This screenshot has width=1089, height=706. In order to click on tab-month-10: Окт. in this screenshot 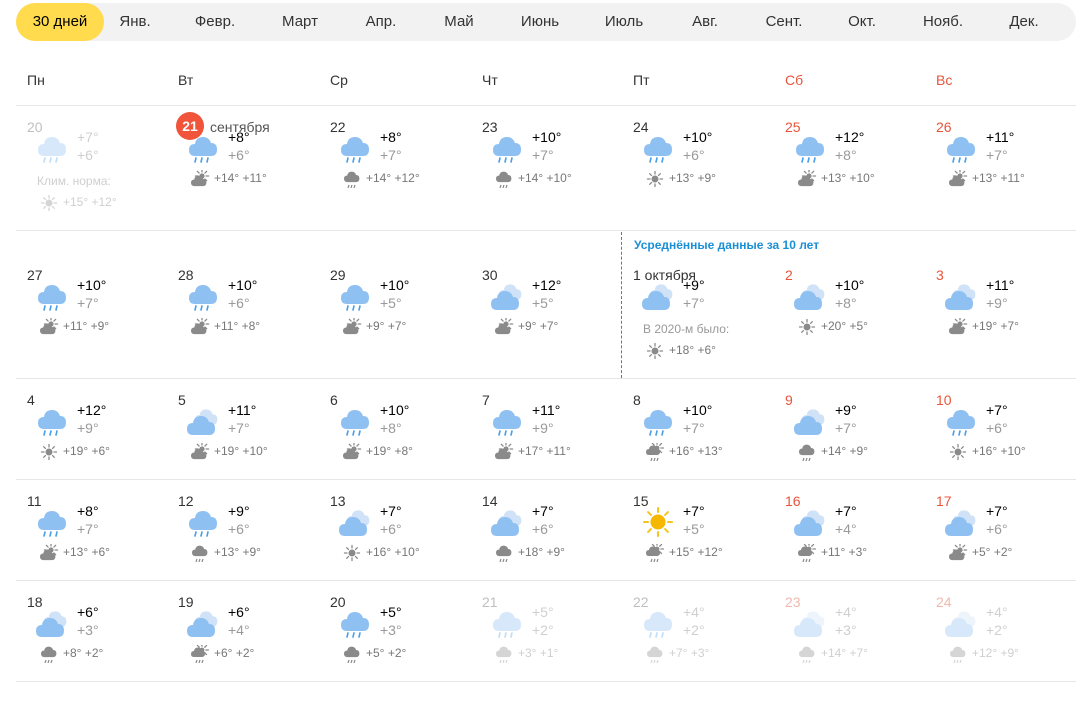, I will do `click(862, 22)`.